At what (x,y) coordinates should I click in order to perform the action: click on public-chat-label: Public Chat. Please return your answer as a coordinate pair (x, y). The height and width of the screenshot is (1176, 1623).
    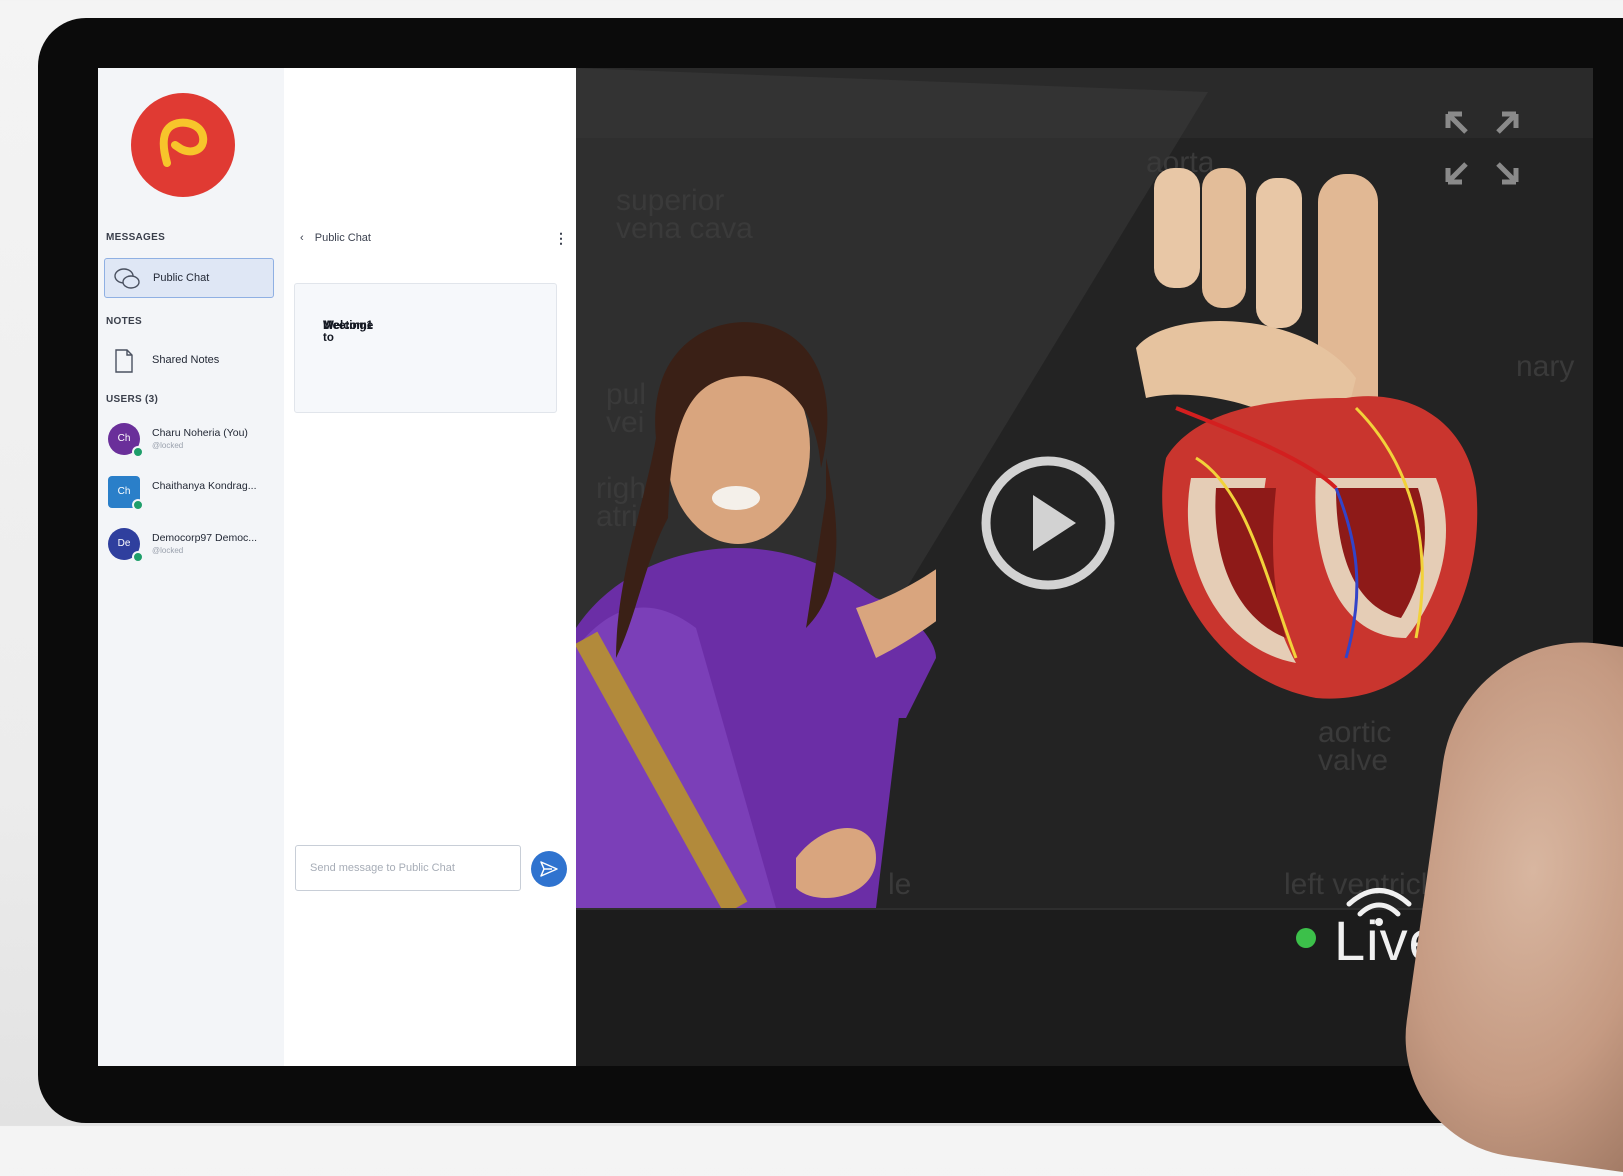
    Looking at the image, I should click on (181, 278).